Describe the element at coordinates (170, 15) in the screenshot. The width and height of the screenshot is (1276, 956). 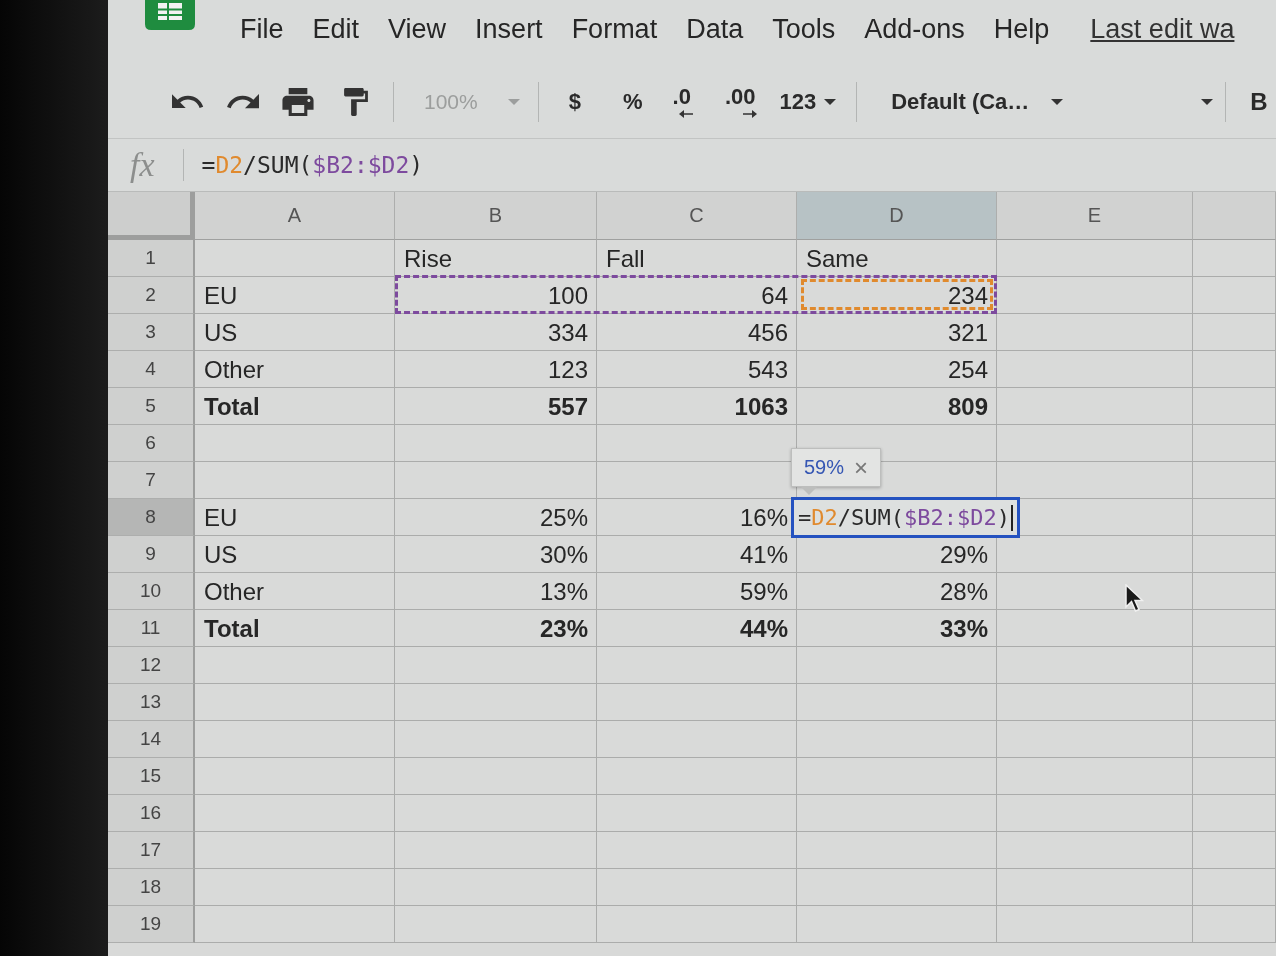
I see `spreadsheet-logo-icon` at that location.